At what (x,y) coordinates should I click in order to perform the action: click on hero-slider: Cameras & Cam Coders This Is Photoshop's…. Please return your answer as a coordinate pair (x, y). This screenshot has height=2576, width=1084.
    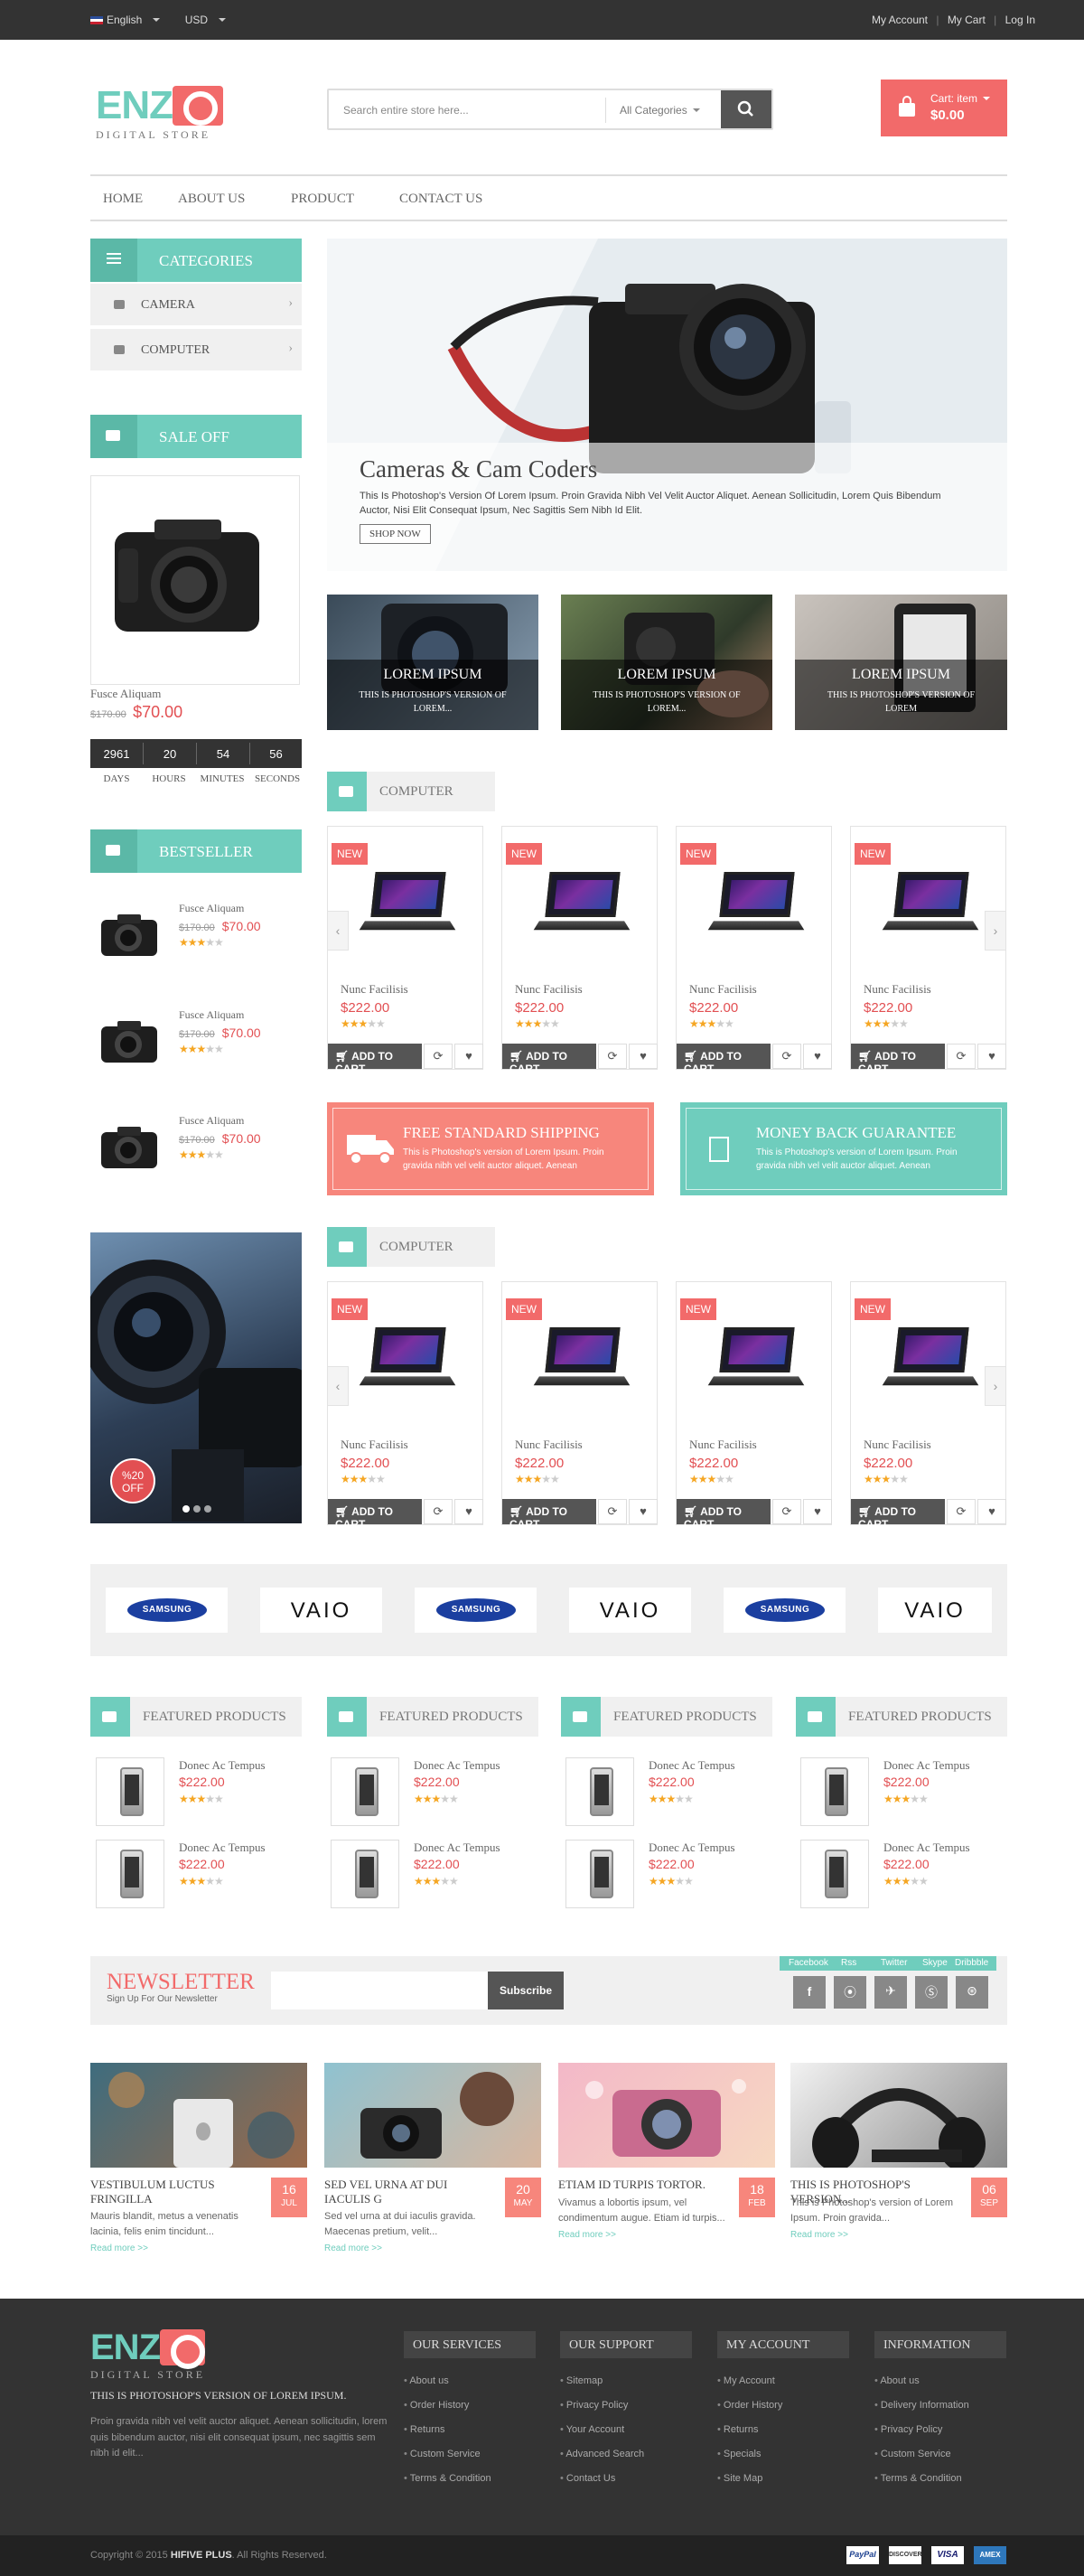
    Looking at the image, I should click on (667, 405).